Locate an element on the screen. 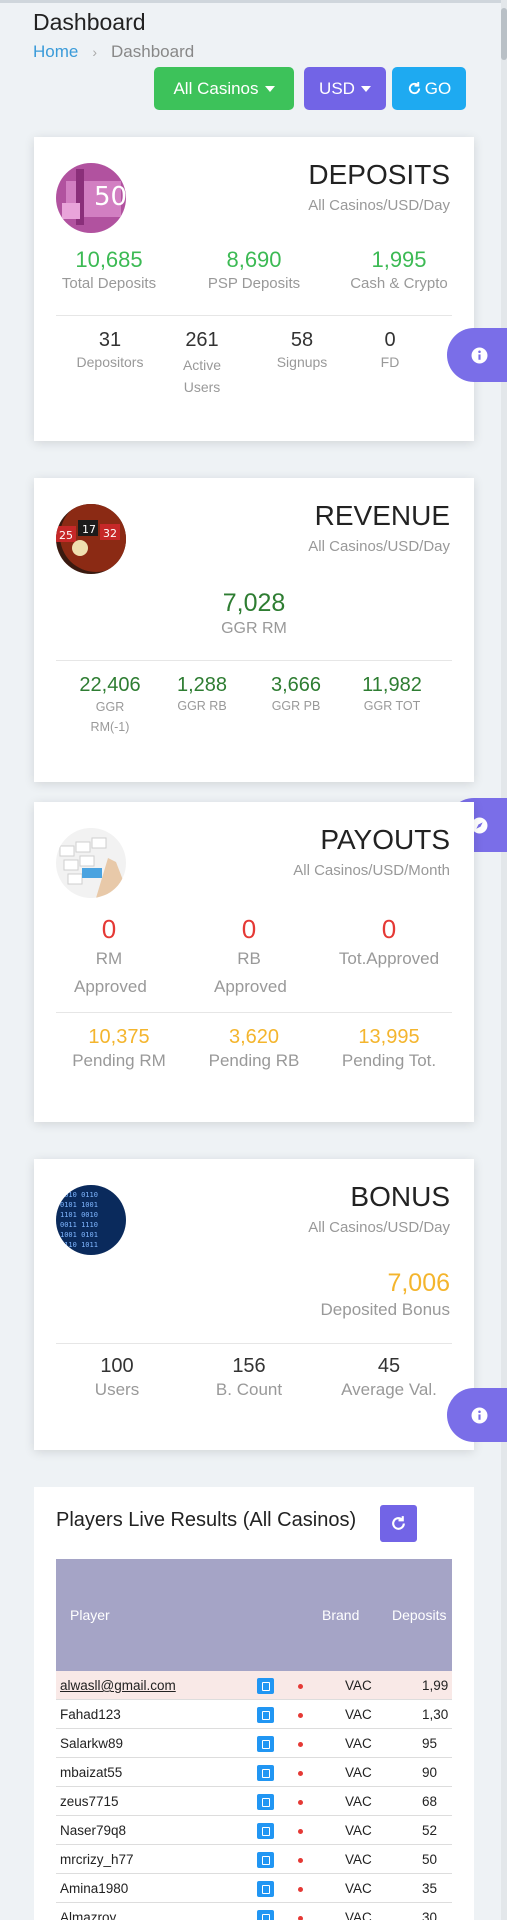 The width and height of the screenshot is (507, 1920). rb-approved-stat: 0 RB Approved is located at coordinates (249, 957).